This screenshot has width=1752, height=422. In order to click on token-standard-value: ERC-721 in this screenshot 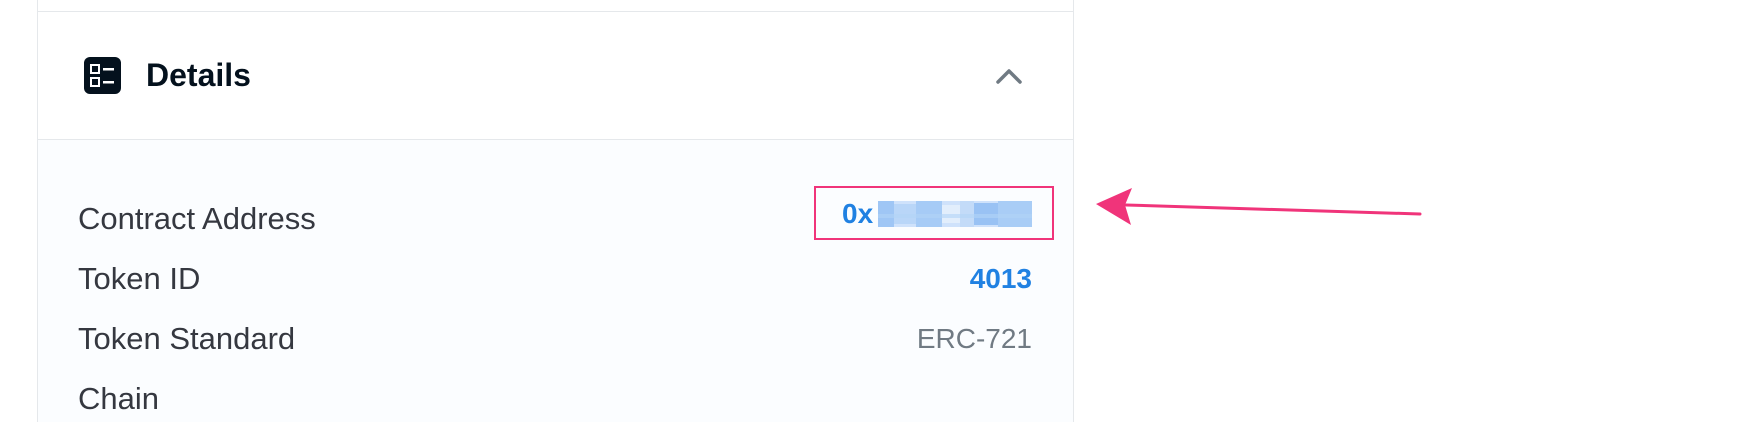, I will do `click(974, 338)`.